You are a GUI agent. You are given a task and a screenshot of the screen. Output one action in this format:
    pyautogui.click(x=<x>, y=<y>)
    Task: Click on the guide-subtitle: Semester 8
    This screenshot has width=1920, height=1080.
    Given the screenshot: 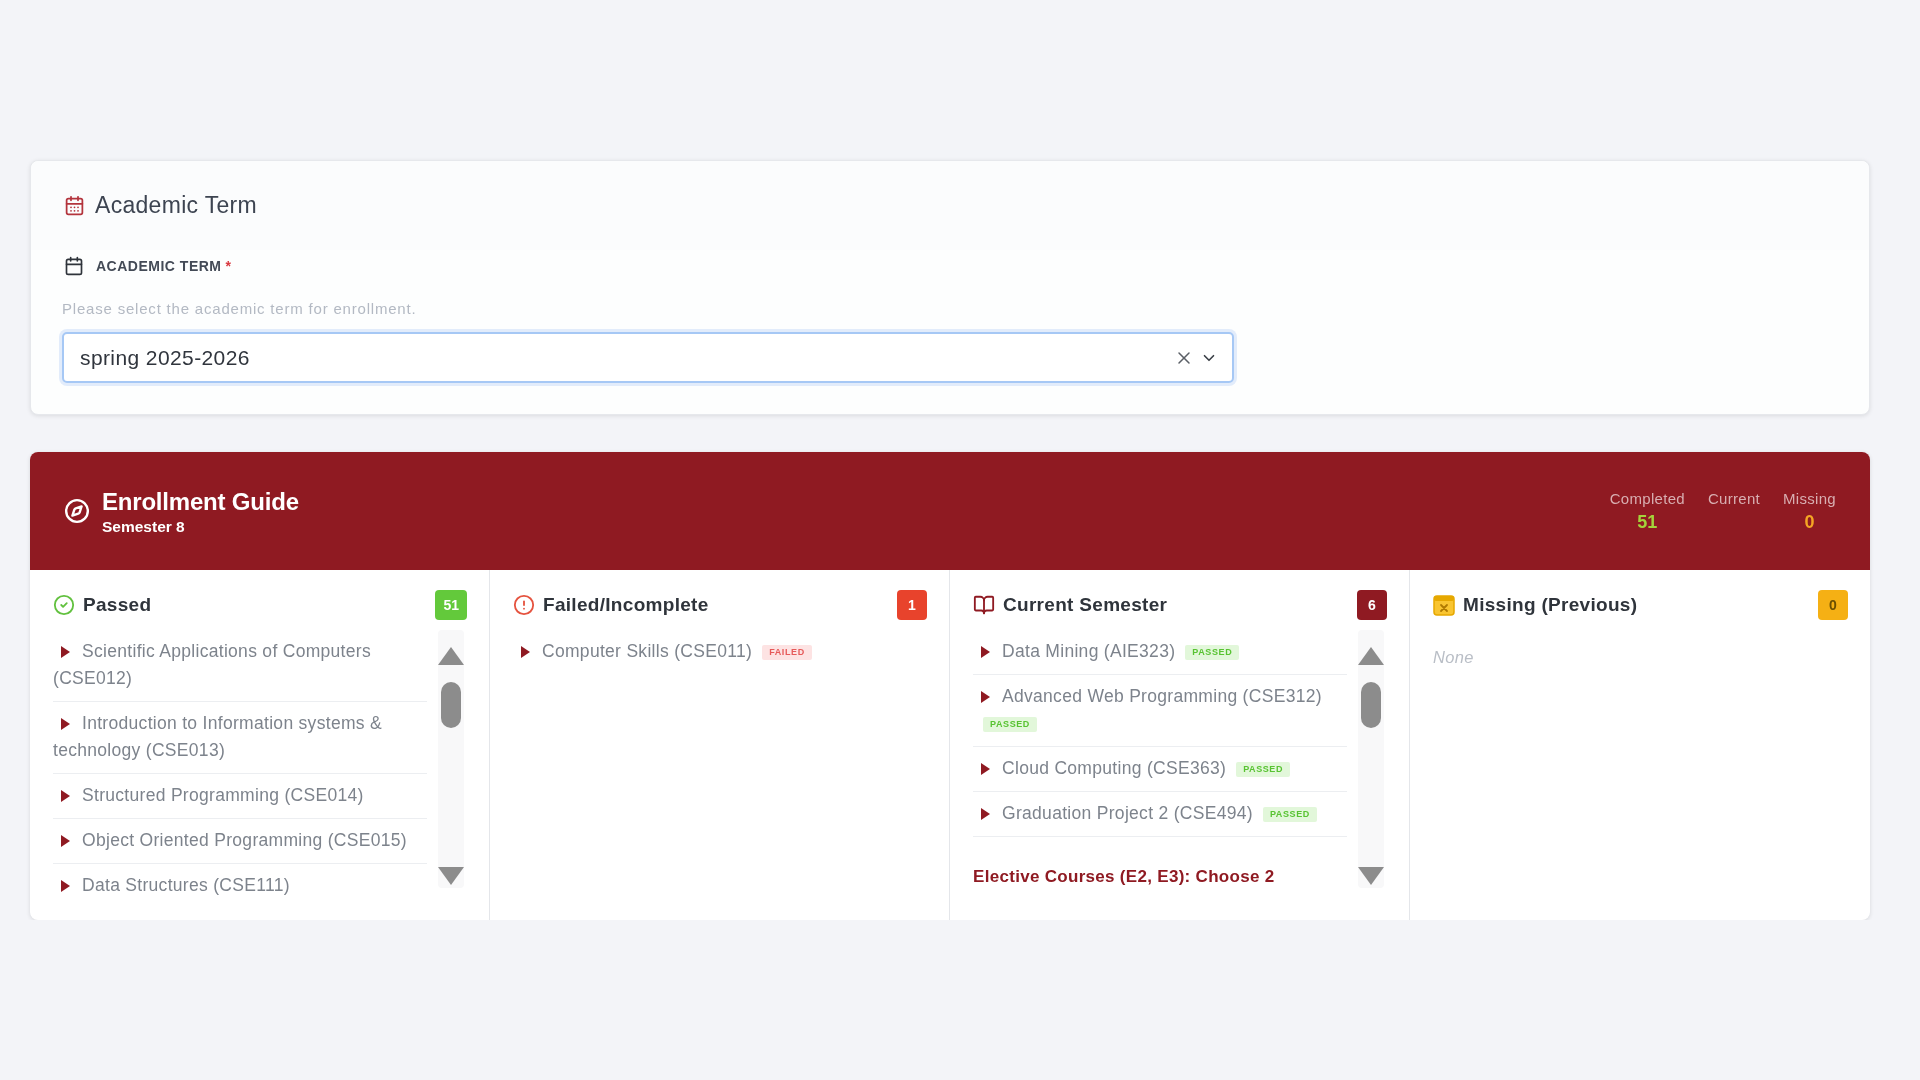 What is the action you would take?
    pyautogui.click(x=144, y=526)
    